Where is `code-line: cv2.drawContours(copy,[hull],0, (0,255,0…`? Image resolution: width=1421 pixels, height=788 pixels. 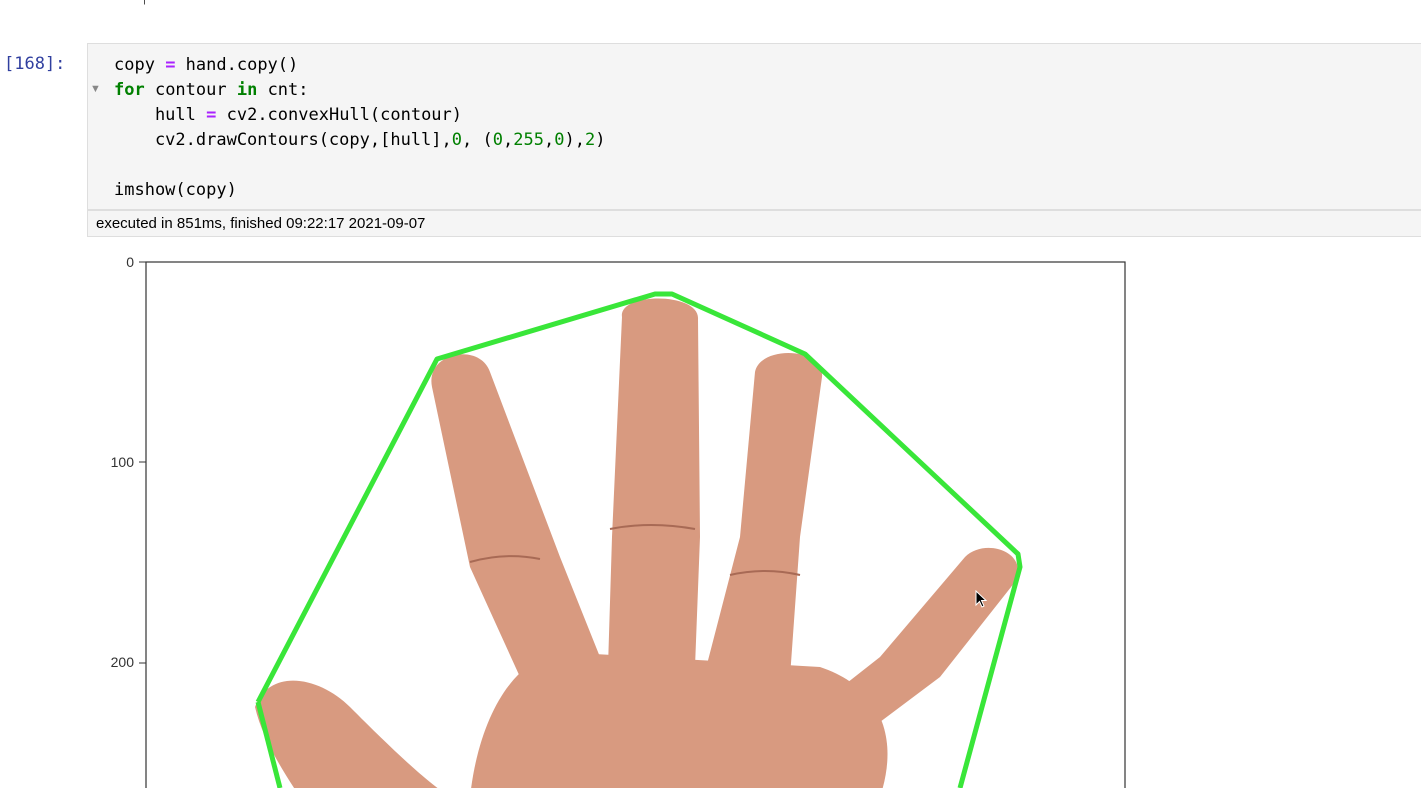 code-line: cv2.drawContours(copy,[hull],0, (0,255,0… is located at coordinates (360, 140).